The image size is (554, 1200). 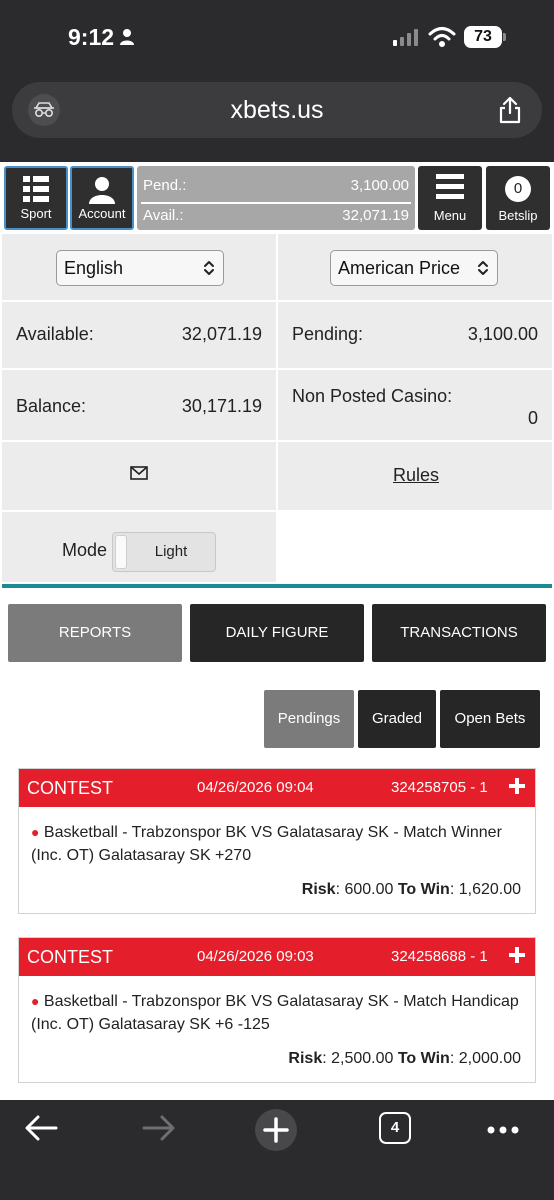 I want to click on email-cell, so click(x=139, y=476).